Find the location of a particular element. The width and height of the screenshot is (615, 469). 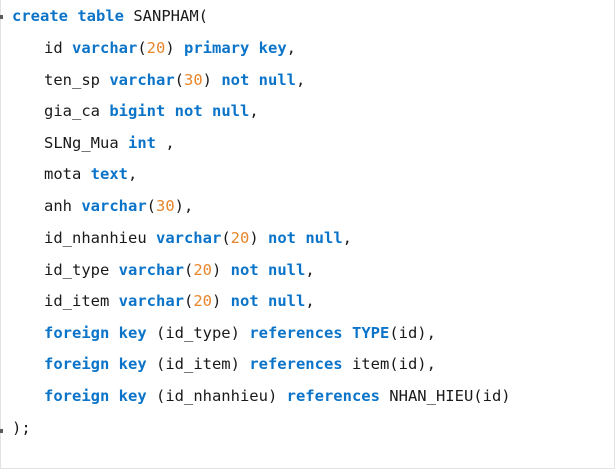

code-line: id varchar(20) primary key, is located at coordinates (170, 48).